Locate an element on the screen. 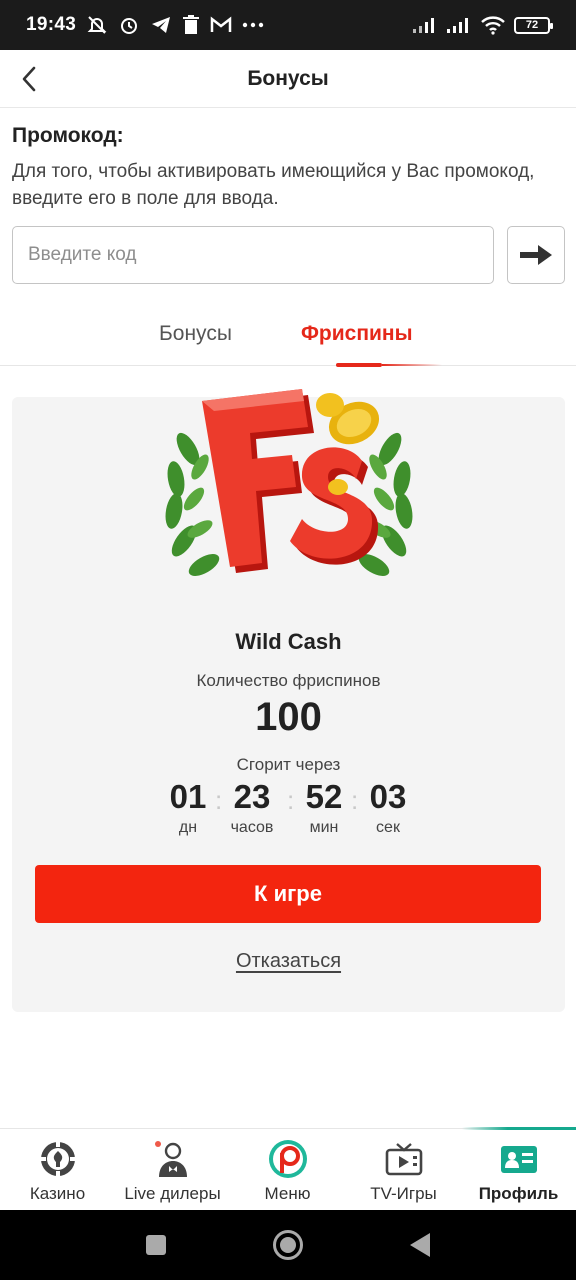 The height and width of the screenshot is (1280, 576). nav-item-profile: Профиль is located at coordinates (518, 1170).